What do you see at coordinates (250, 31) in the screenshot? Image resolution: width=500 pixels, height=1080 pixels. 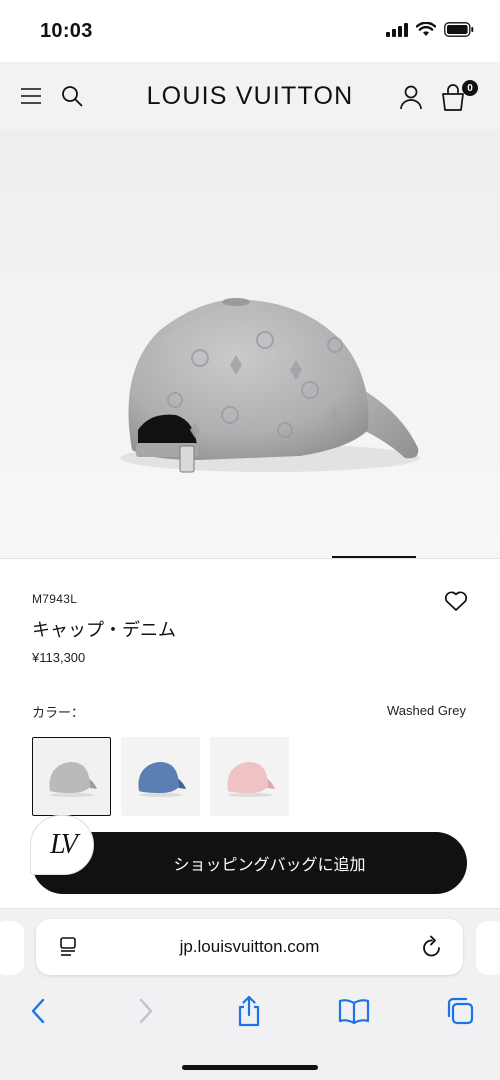 I see `status-bar: 10:03` at bounding box center [250, 31].